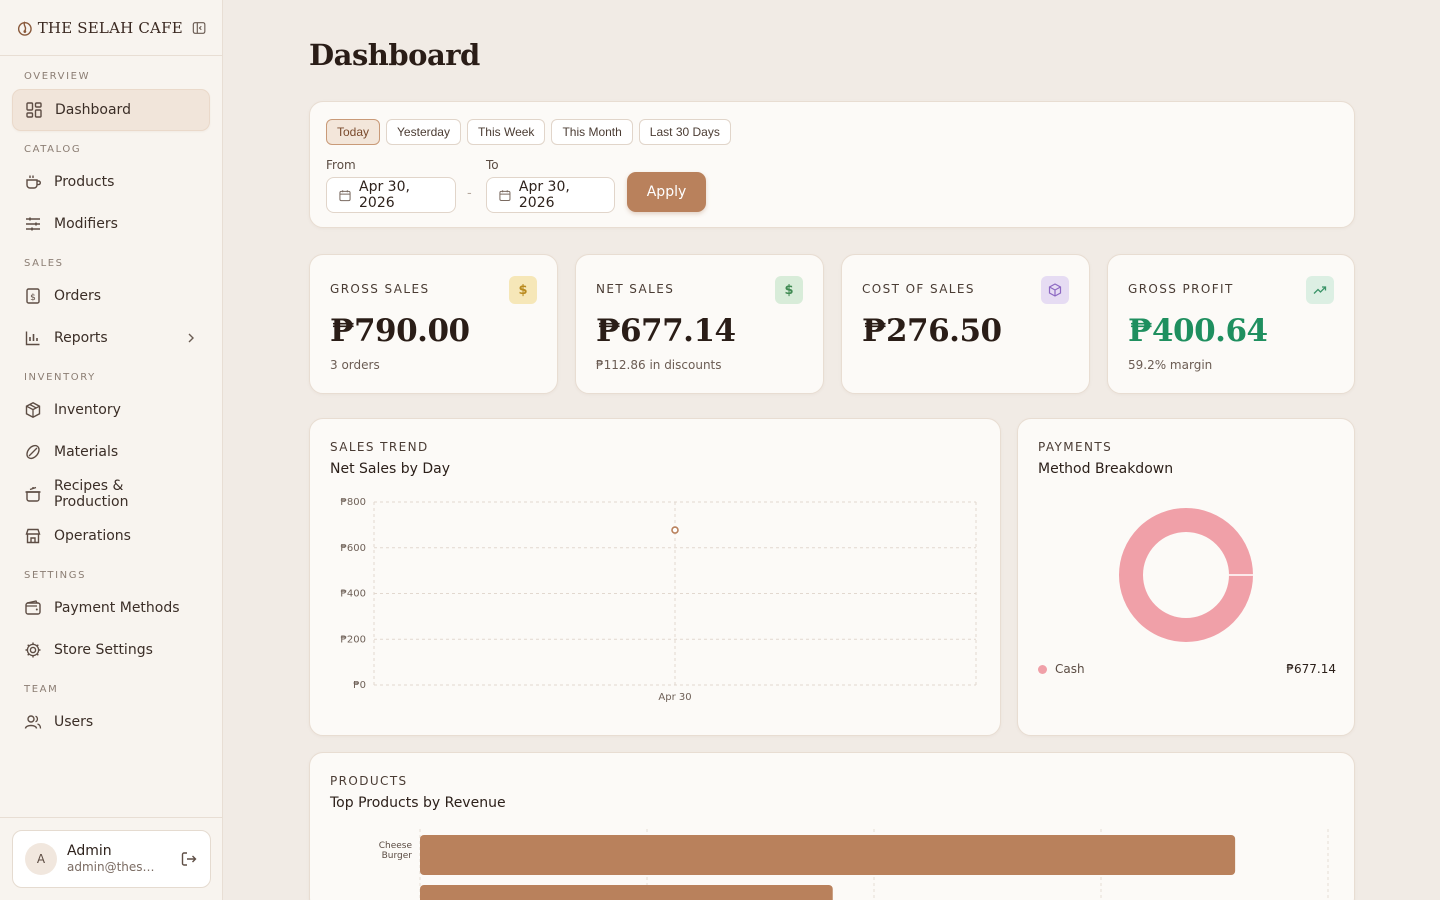 The width and height of the screenshot is (1440, 900). I want to click on sidebar-toggle-icon, so click(199, 28).